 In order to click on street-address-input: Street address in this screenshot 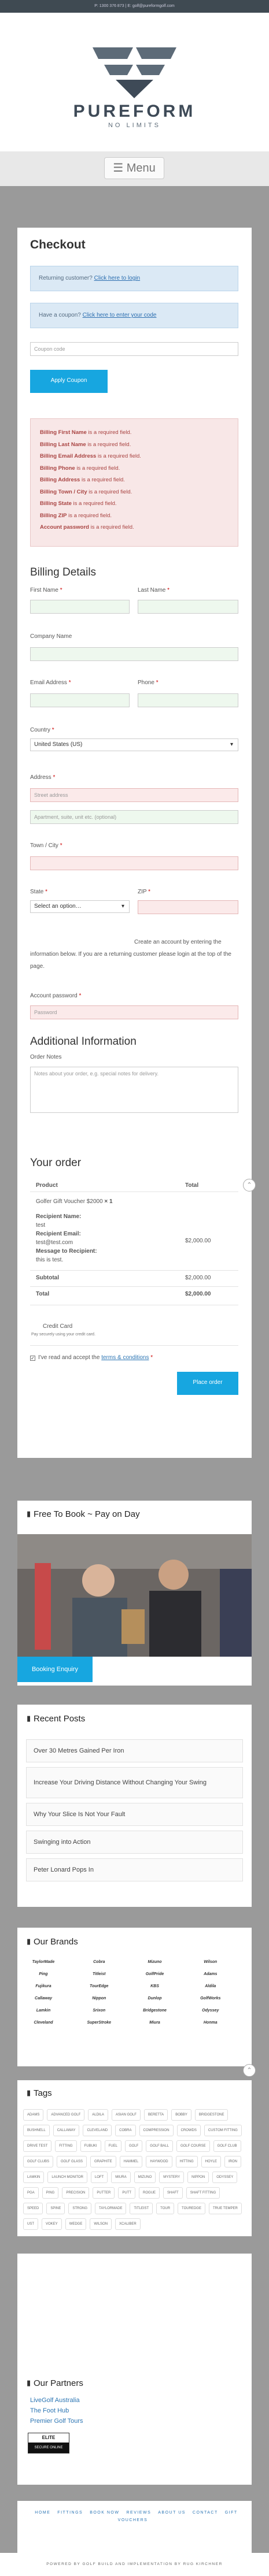, I will do `click(134, 795)`.